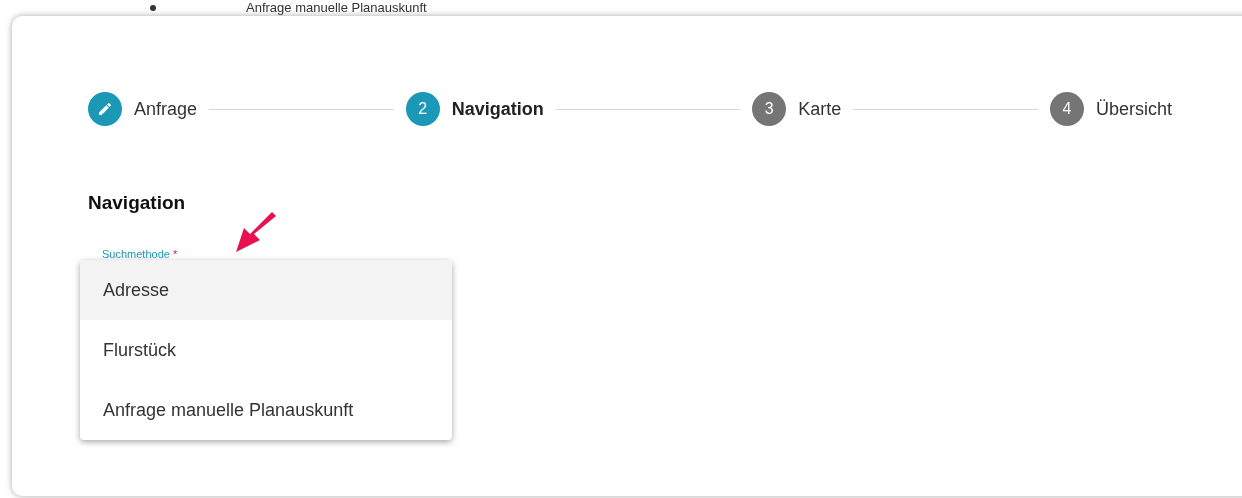 The height and width of the screenshot is (498, 1242). I want to click on list-item-text: Anfrage manuelle Planauskunft, so click(336, 8).